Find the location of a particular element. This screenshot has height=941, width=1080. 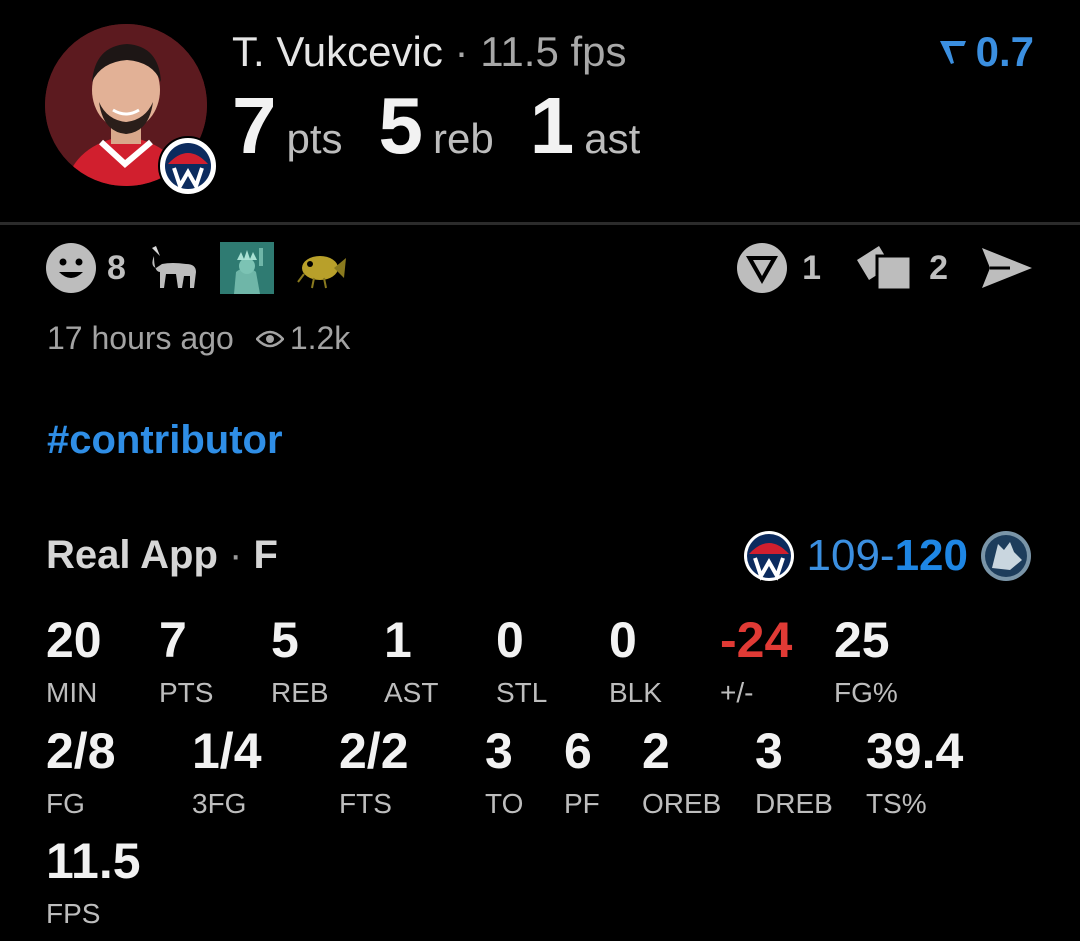

headline-statline: 7 pts 5 reb 1 ast is located at coordinates (436, 126).